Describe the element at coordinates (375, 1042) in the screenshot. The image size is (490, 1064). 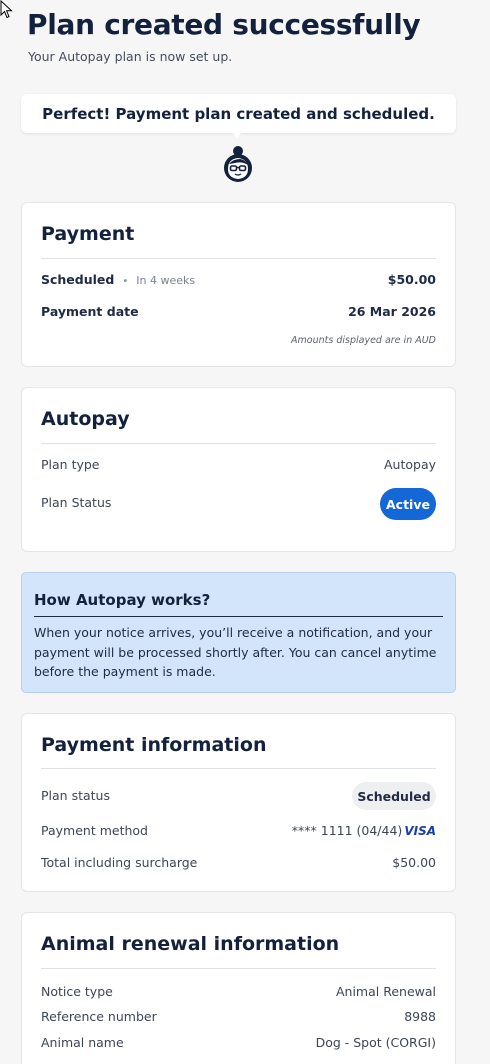
I see `animal-name-value: Dog - Spot (CORGI)` at that location.